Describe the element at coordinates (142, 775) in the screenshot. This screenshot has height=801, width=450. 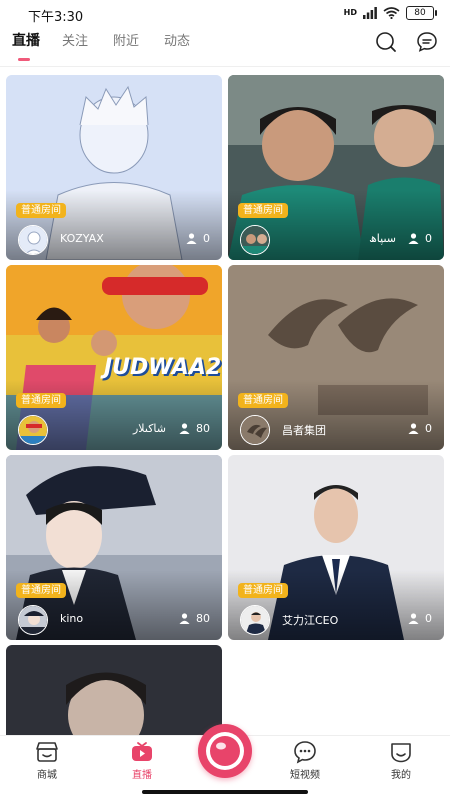
I see `nav-live-label: 直播` at that location.